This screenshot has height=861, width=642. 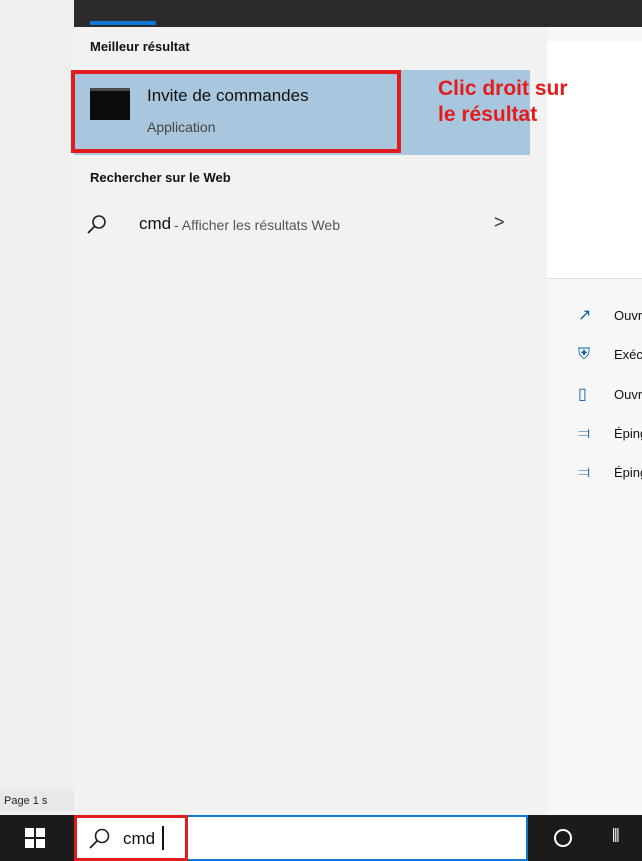 What do you see at coordinates (140, 46) in the screenshot?
I see `best-match-heading: Meilleur résultat` at bounding box center [140, 46].